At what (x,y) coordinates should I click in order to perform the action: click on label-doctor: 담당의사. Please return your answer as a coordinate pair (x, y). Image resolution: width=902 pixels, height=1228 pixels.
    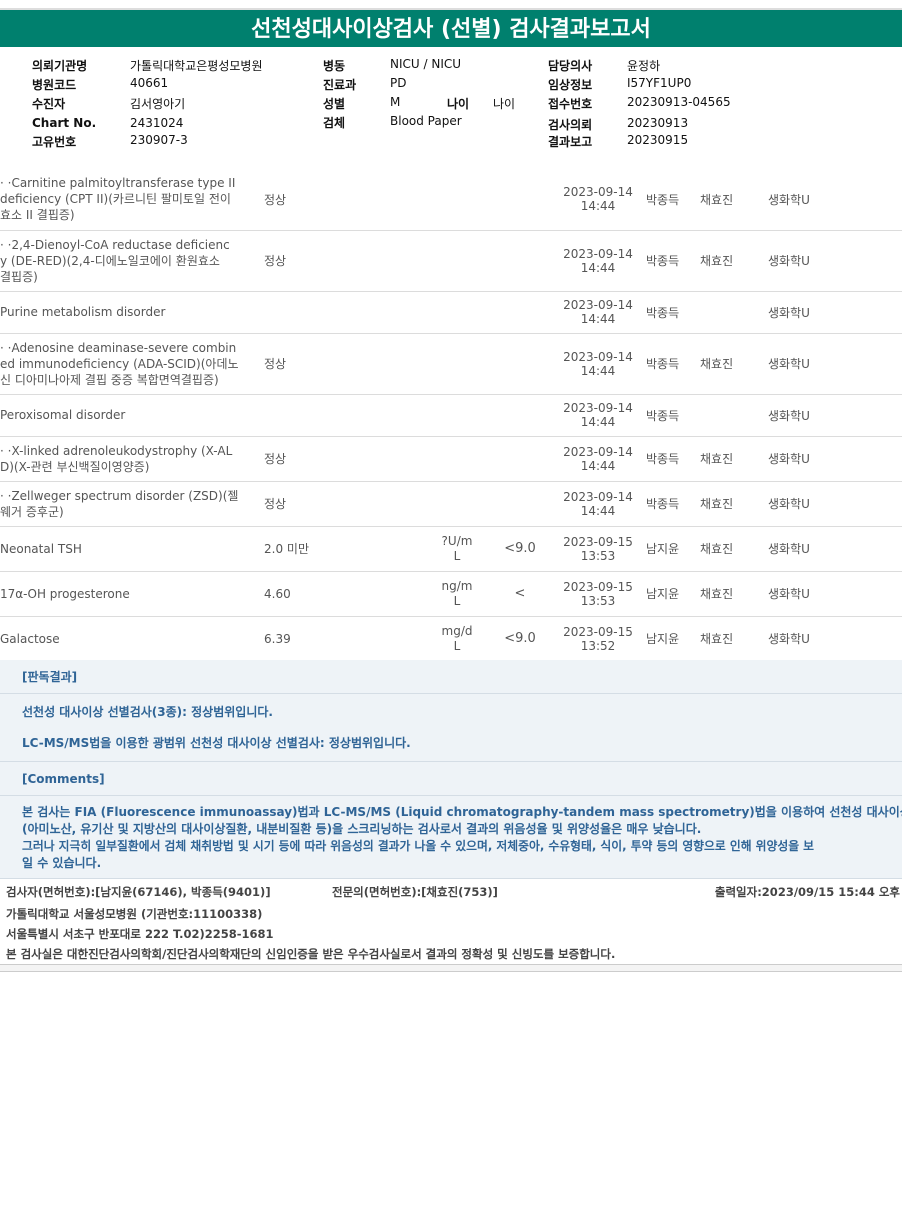
    Looking at the image, I should click on (570, 66).